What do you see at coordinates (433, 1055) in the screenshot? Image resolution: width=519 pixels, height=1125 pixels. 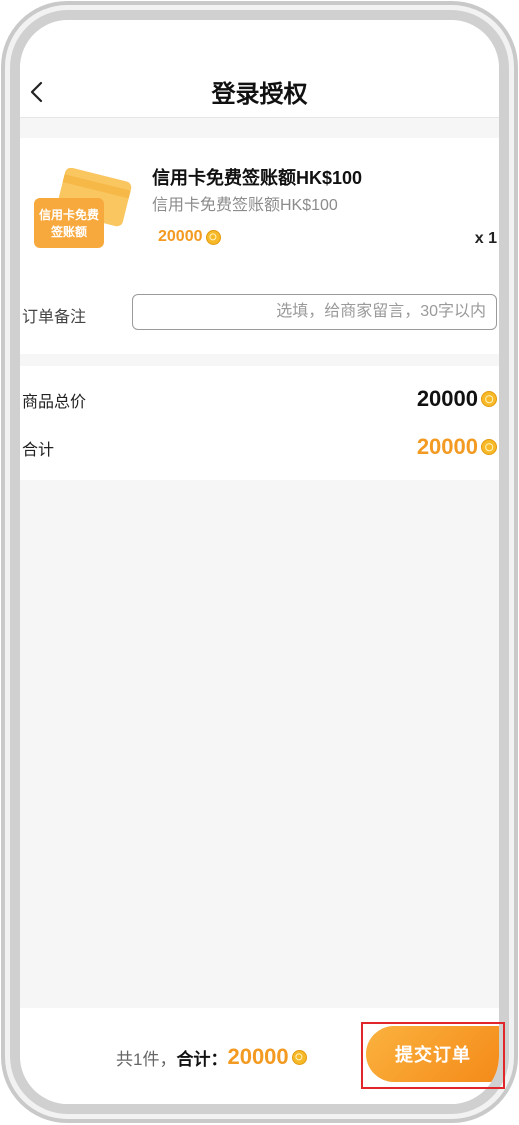 I see `highlight-box` at bounding box center [433, 1055].